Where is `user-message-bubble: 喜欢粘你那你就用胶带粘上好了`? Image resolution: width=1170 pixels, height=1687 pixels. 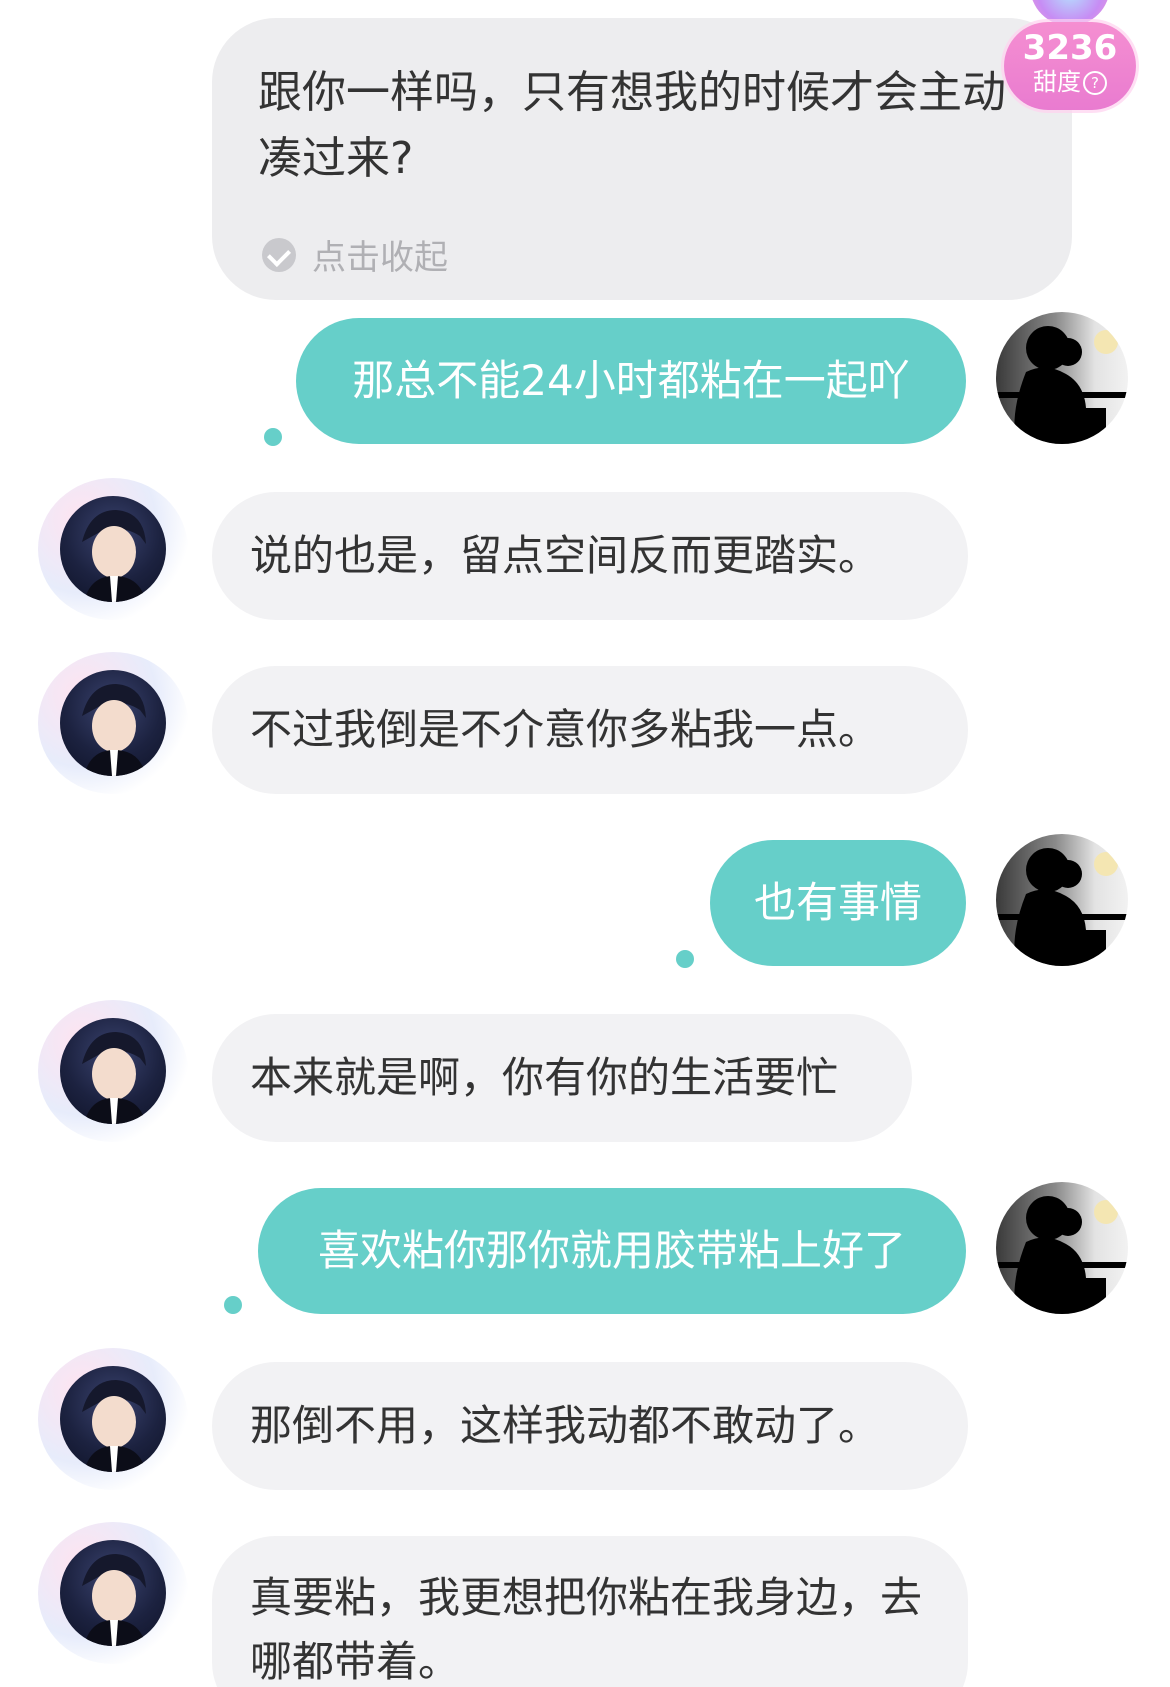
user-message-bubble: 喜欢粘你那你就用胶带粘上好了 is located at coordinates (612, 1251).